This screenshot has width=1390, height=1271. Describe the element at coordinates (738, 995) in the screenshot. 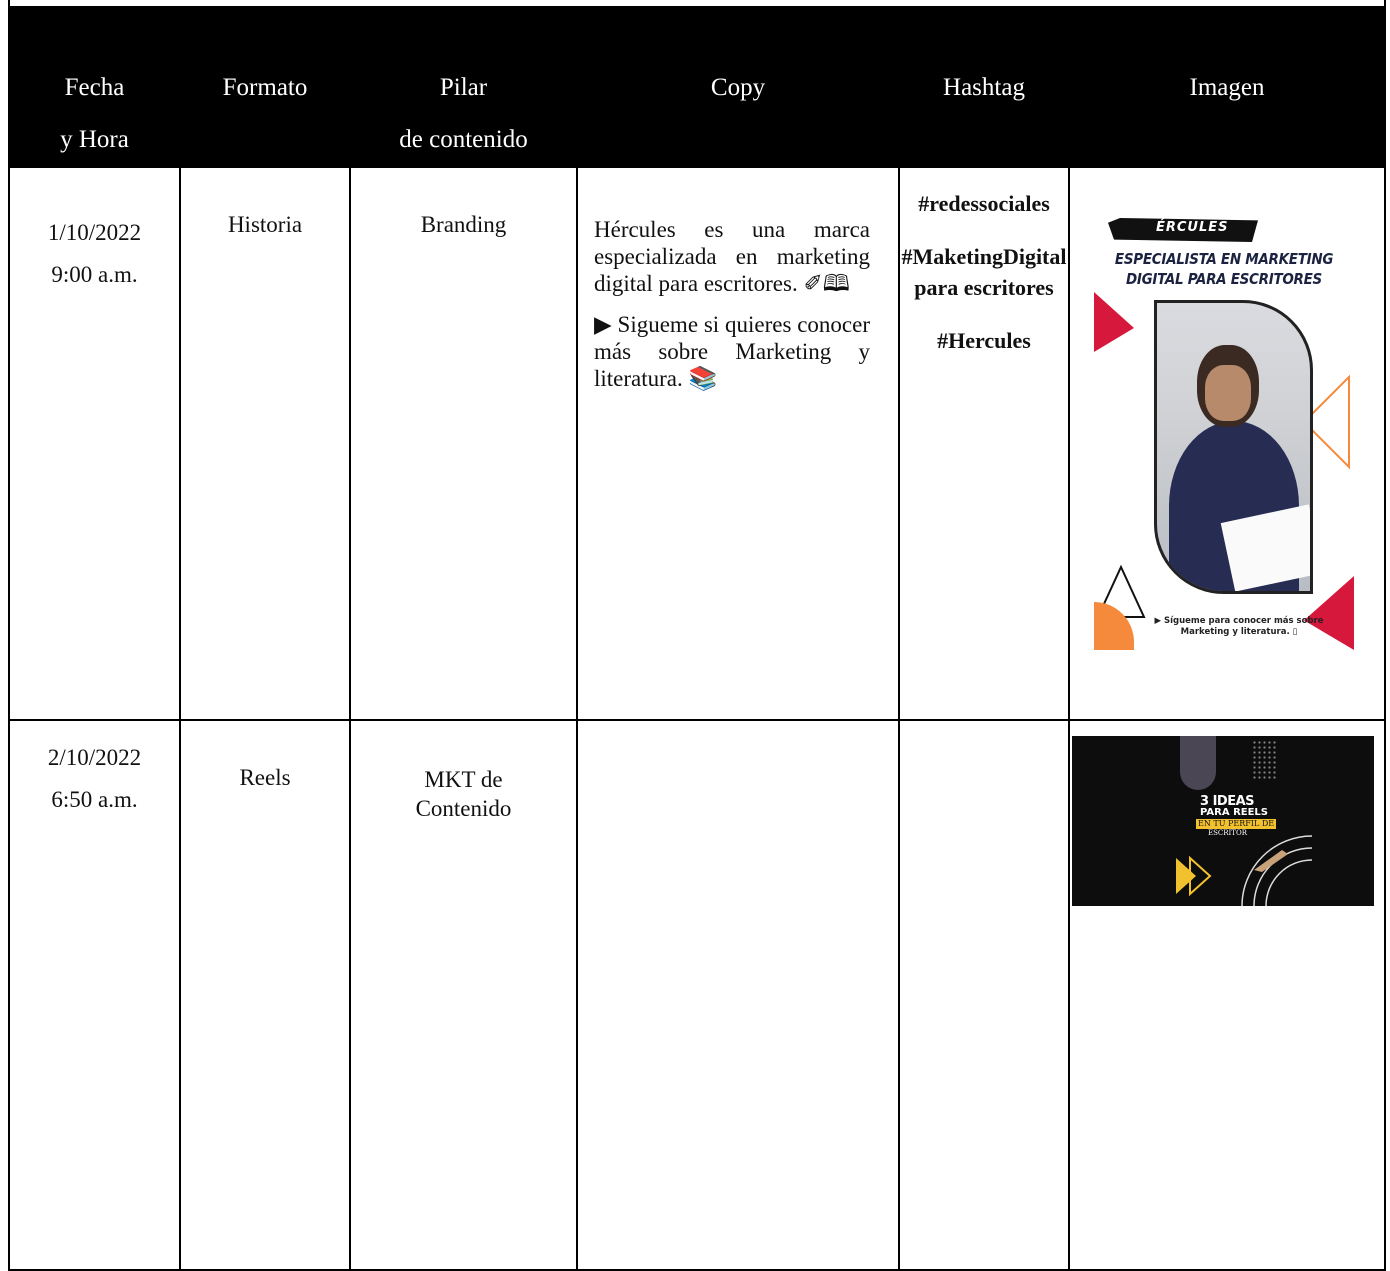

I see `cell-copy` at that location.